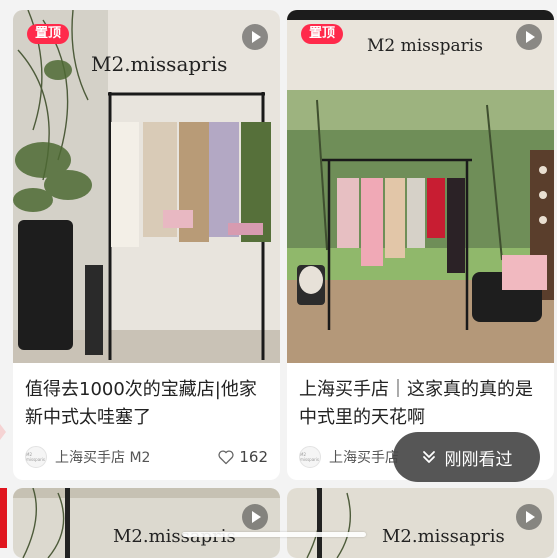 Image resolution: width=557 pixels, height=558 pixels. Describe the element at coordinates (478, 459) in the screenshot. I see `just-viewed-label: 刚刚看过` at that location.